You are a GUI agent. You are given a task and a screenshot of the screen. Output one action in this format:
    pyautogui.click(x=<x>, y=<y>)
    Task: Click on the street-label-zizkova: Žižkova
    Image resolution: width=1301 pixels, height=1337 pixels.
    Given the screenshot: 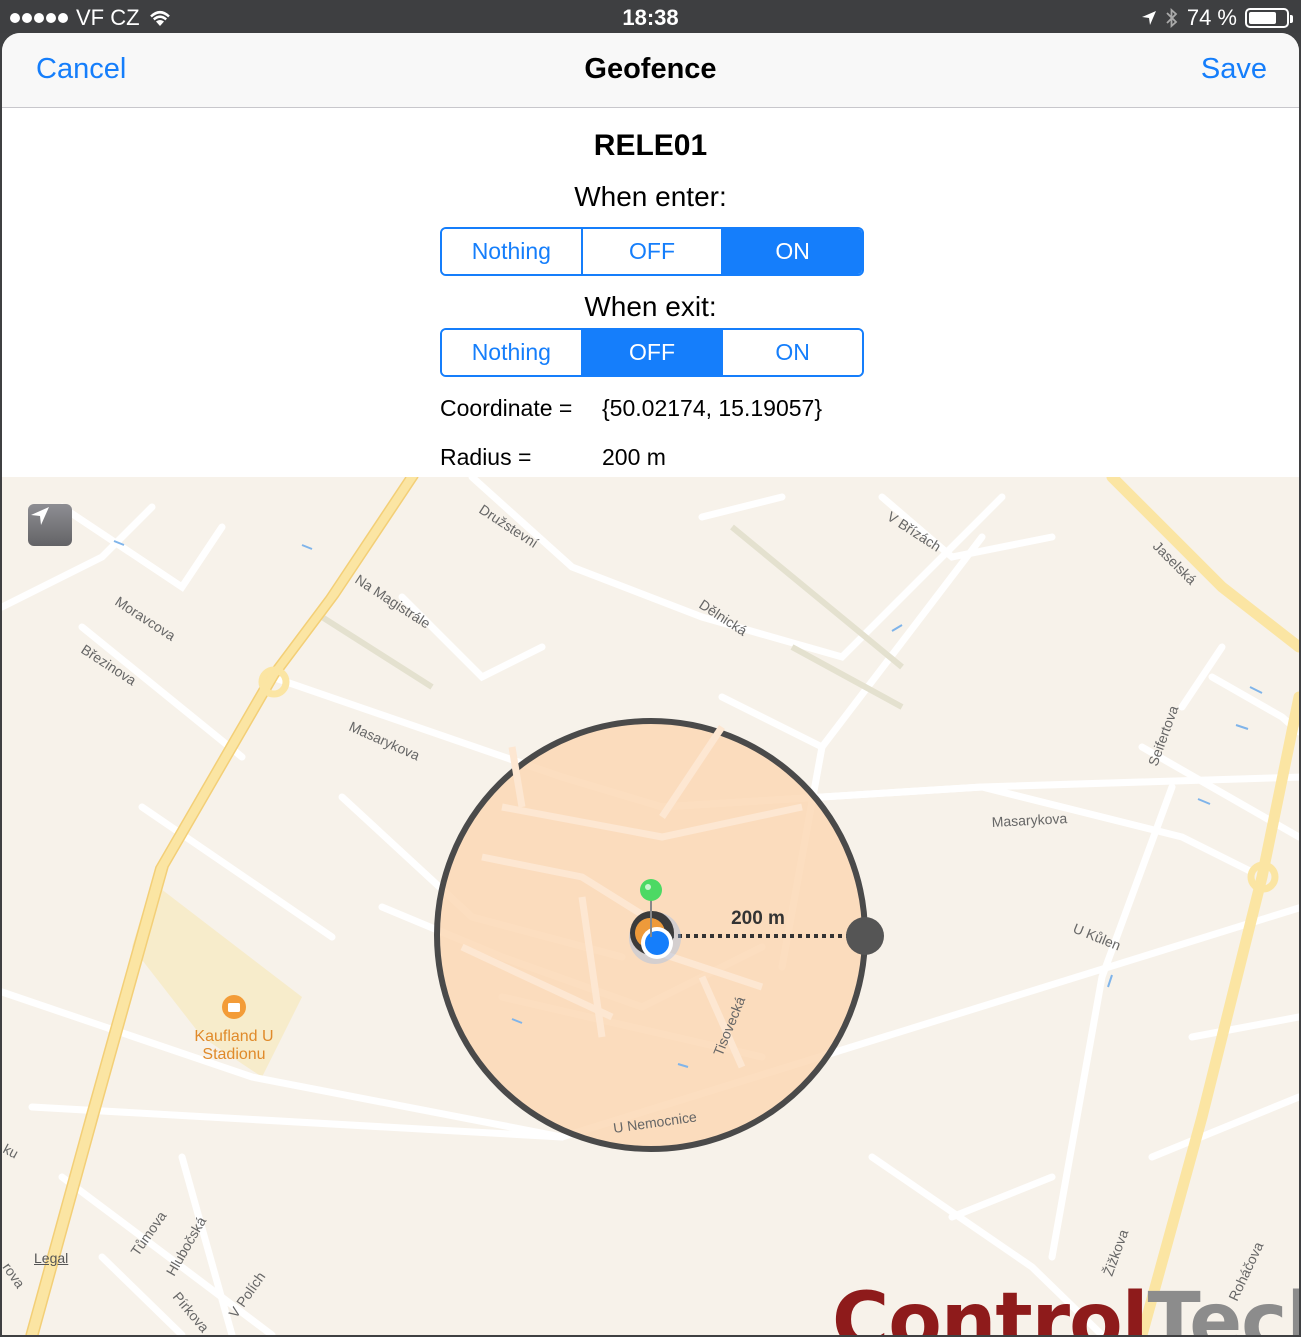 What is the action you would take?
    pyautogui.click(x=1116, y=1252)
    